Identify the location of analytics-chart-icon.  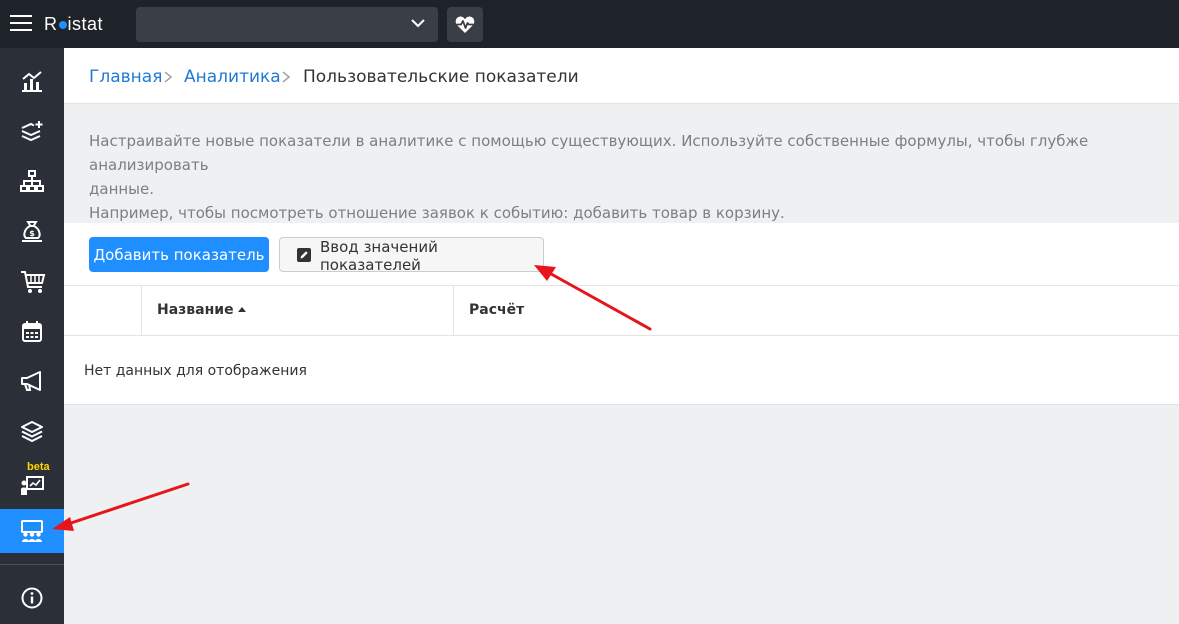
(32, 81).